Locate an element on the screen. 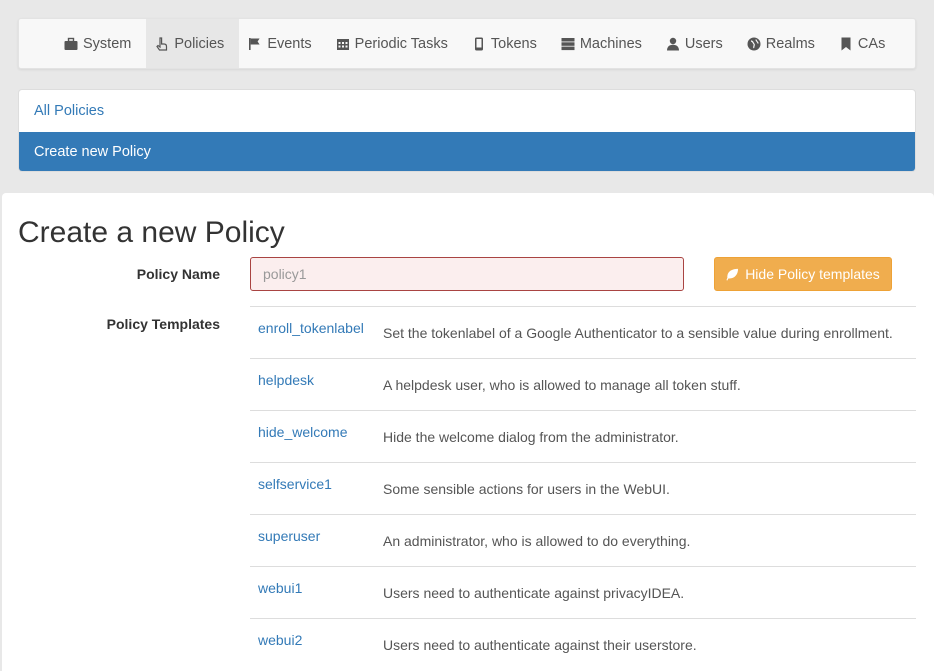  nav-system-label: System is located at coordinates (107, 43).